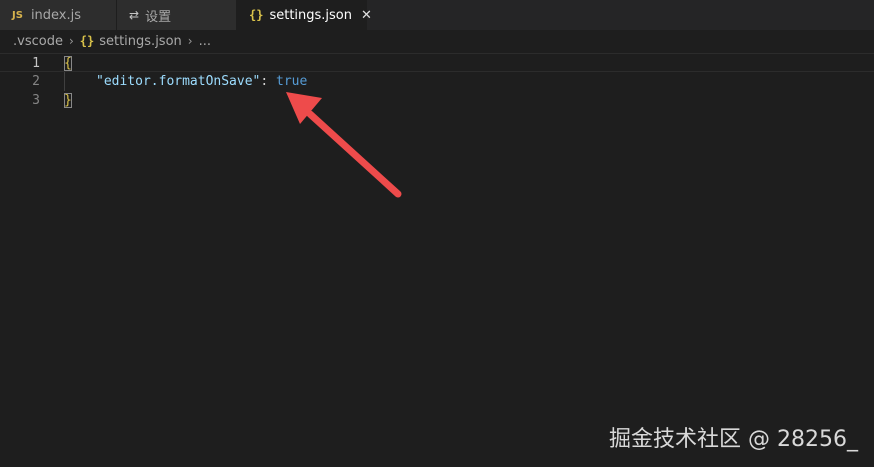 Image resolution: width=874 pixels, height=467 pixels. Describe the element at coordinates (134, 15) in the screenshot. I see `settings-icon: ⇄` at that location.